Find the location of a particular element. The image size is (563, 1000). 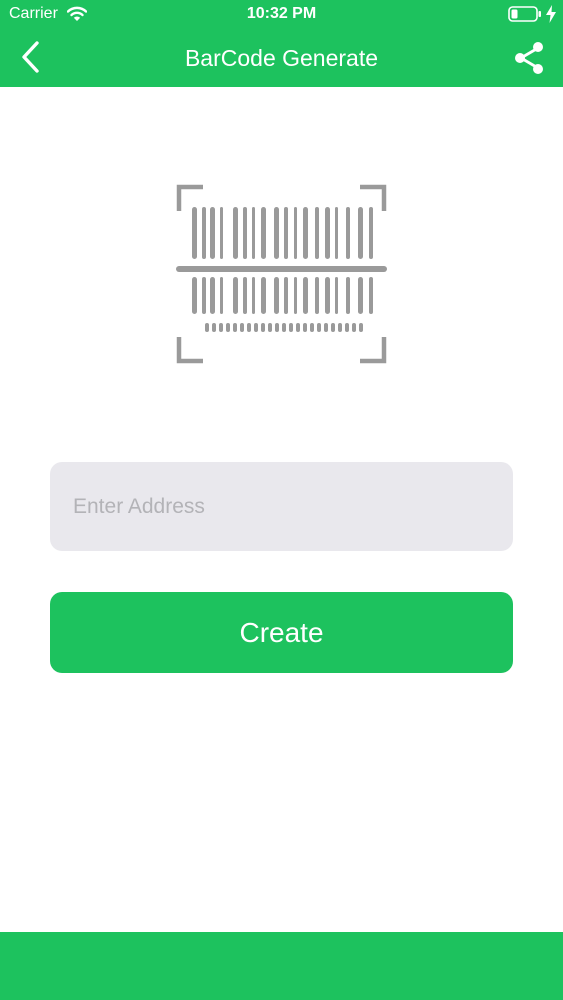

page-title: BarCode Generate is located at coordinates (281, 58).